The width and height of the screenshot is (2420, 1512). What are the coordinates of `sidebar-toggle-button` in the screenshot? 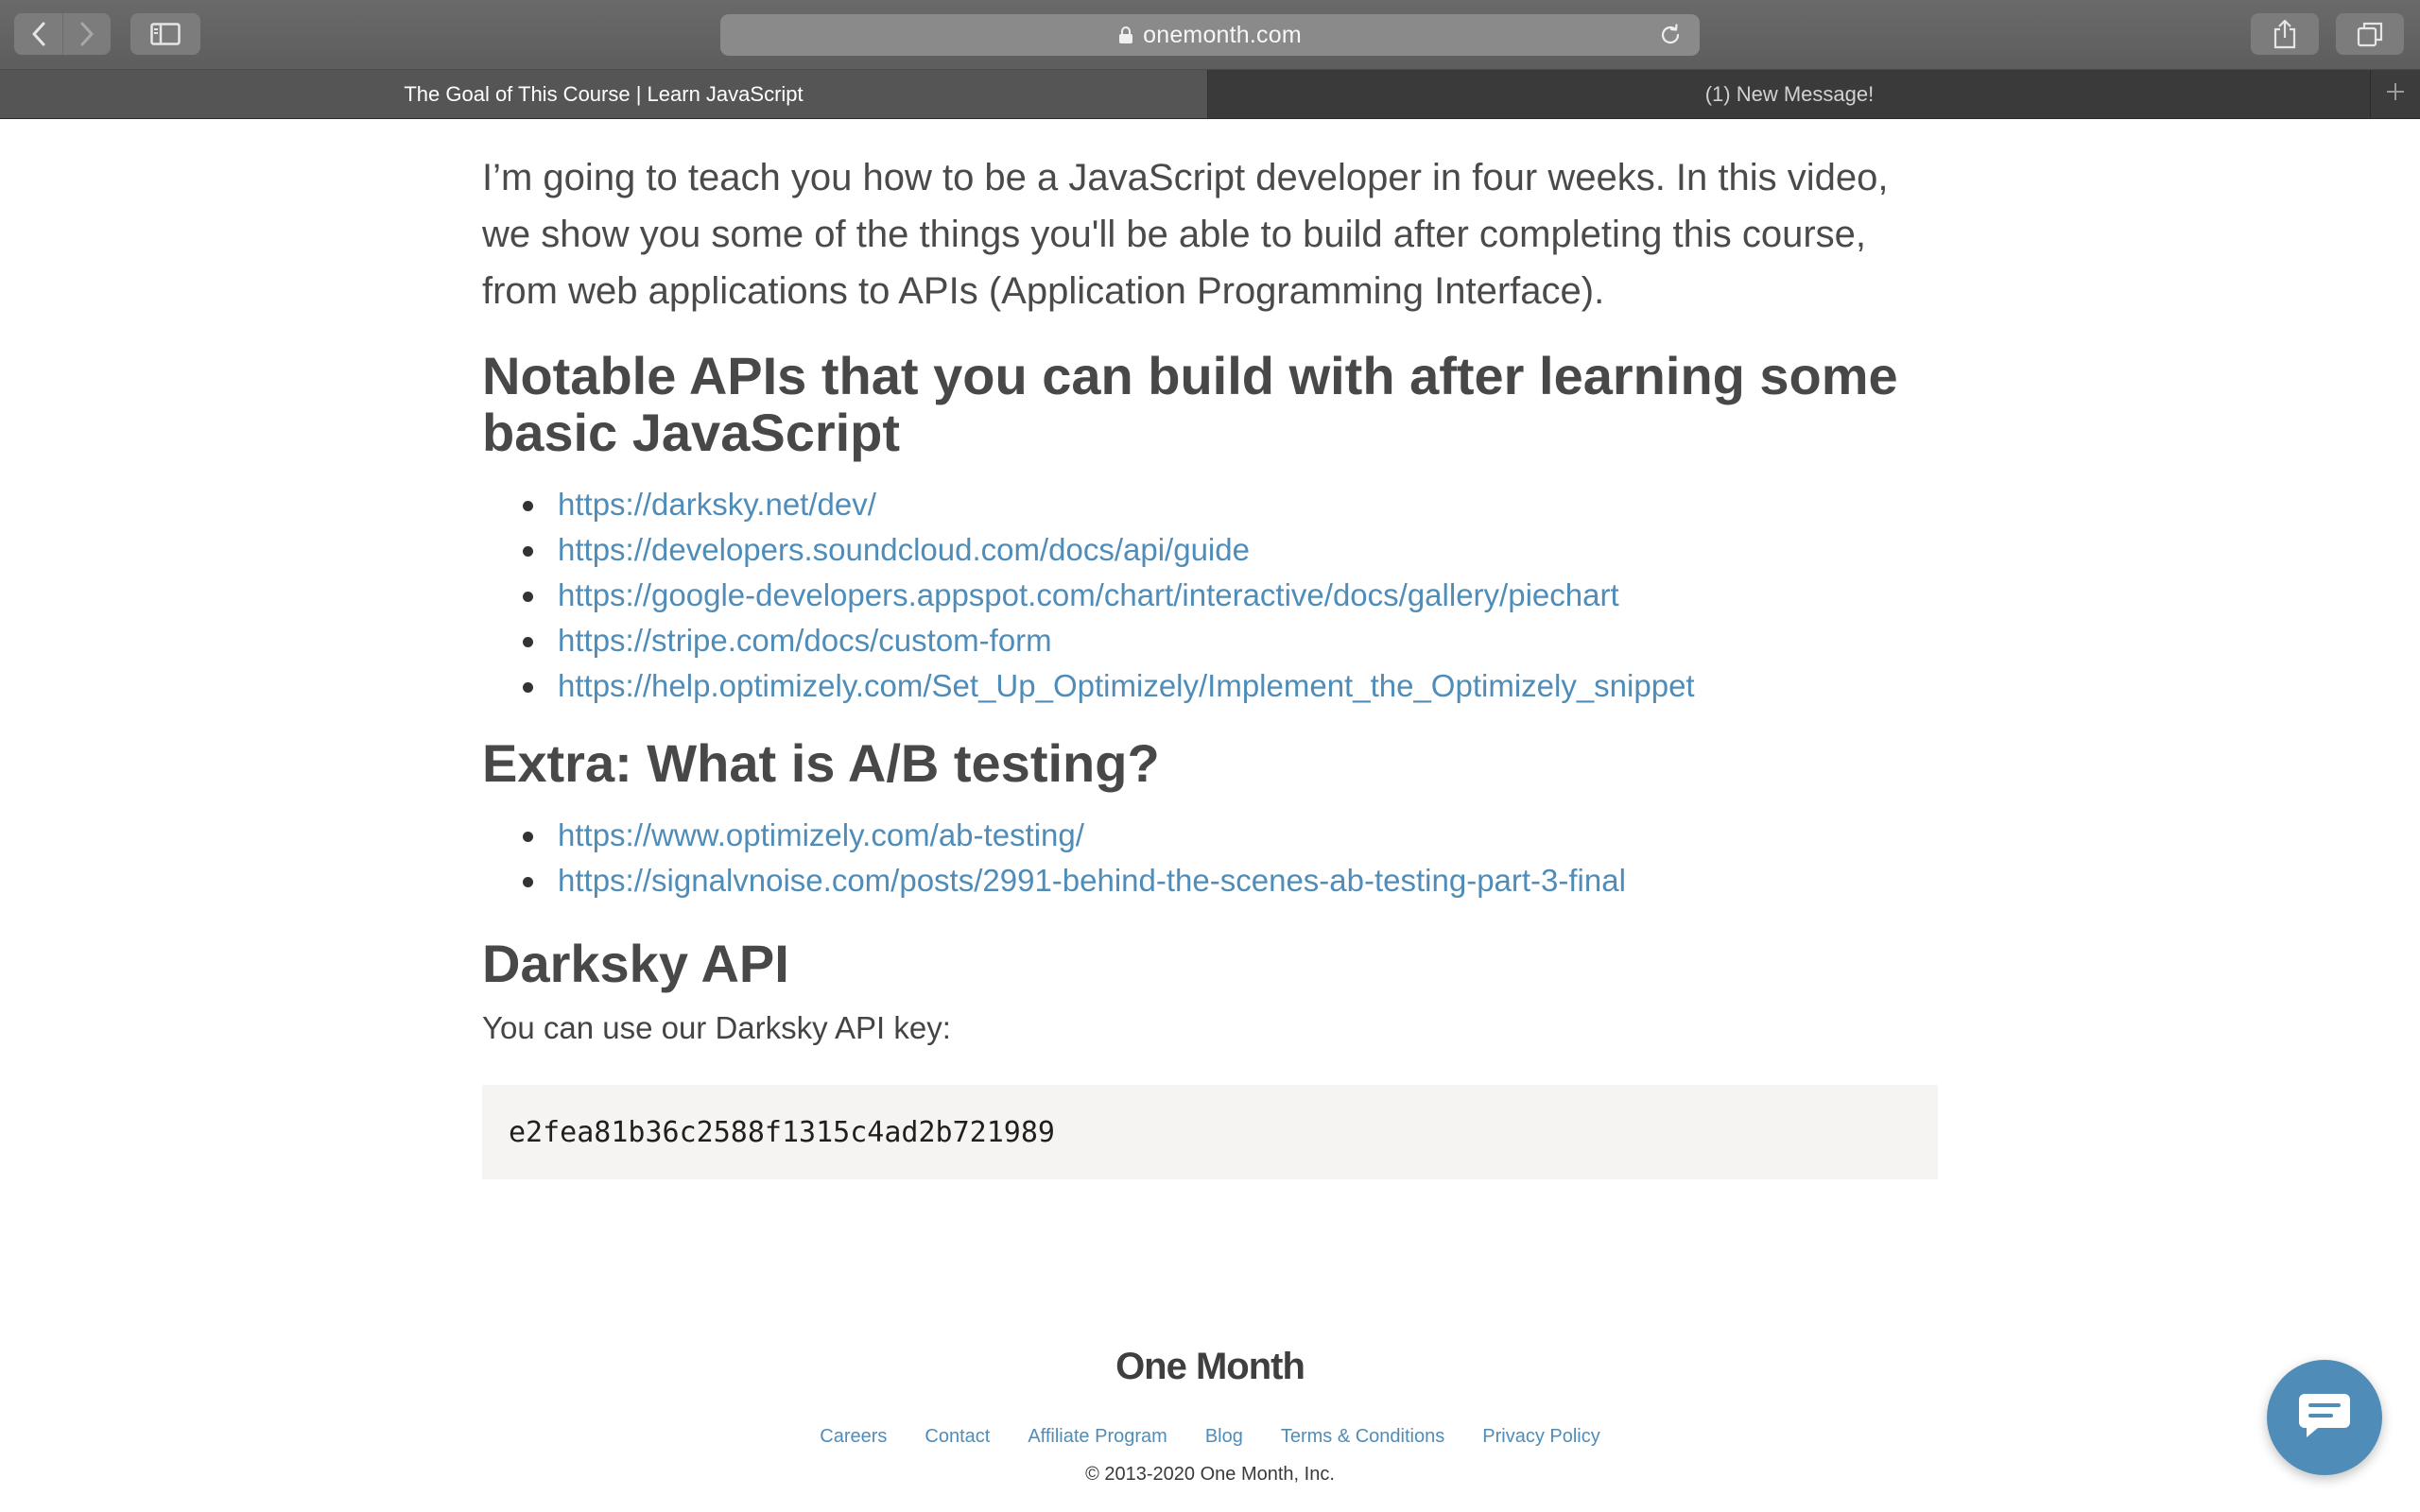 It's located at (165, 34).